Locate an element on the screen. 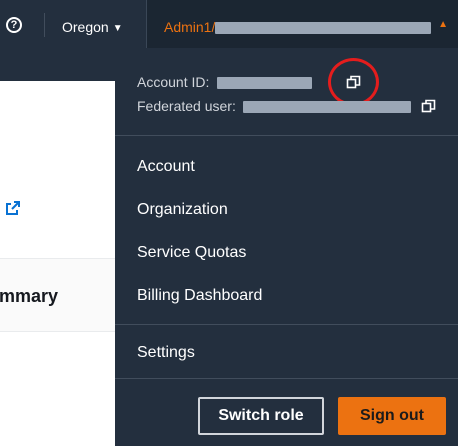 The image size is (458, 446). account-id-row: Account ID: is located at coordinates (225, 82).